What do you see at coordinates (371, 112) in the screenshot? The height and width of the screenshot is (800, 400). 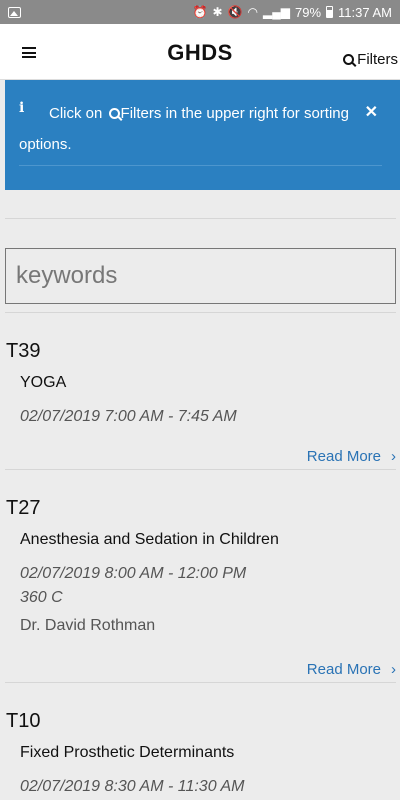 I see `close-alert-button: ✕` at bounding box center [371, 112].